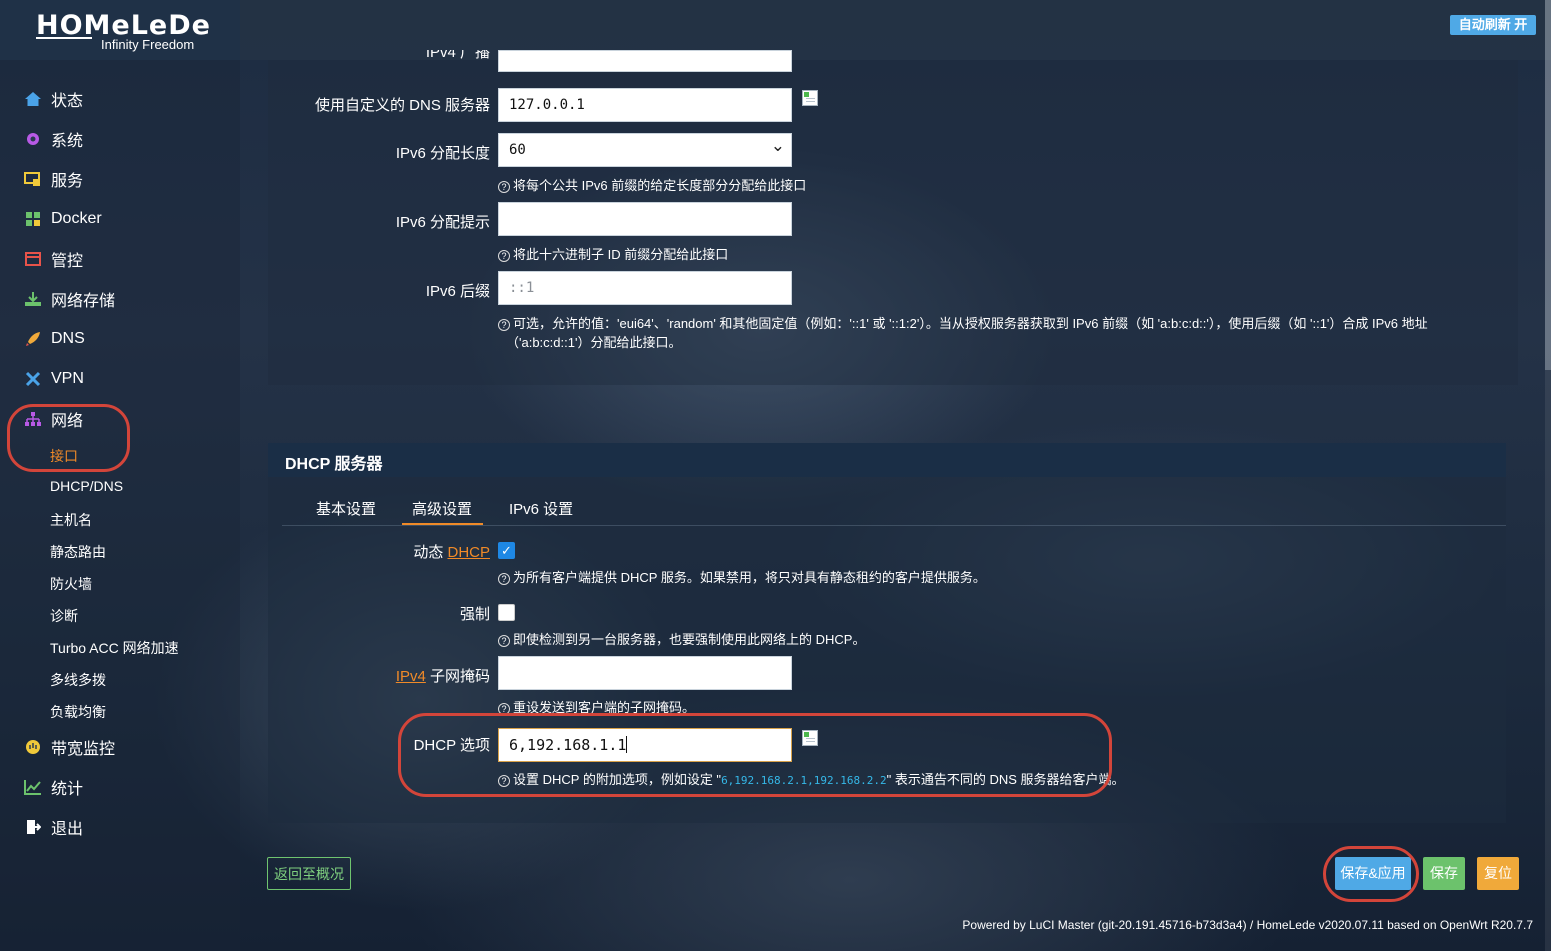 Image resolution: width=1551 pixels, height=951 pixels. Describe the element at coordinates (468, 552) in the screenshot. I see `dhcp-link: DHCP` at that location.